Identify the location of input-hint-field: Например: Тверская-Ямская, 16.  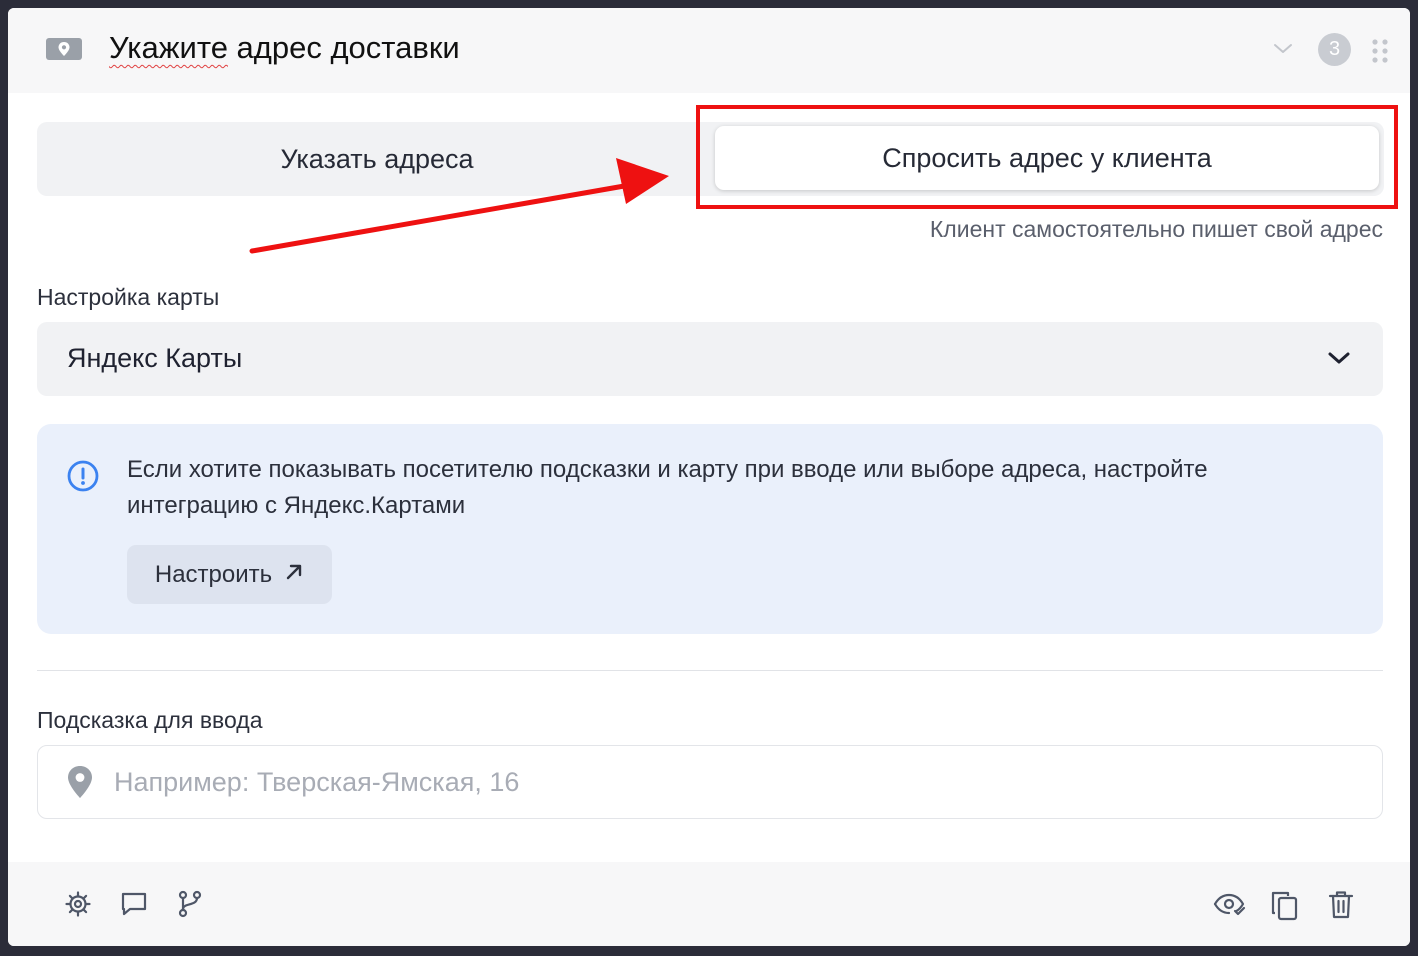
(710, 782).